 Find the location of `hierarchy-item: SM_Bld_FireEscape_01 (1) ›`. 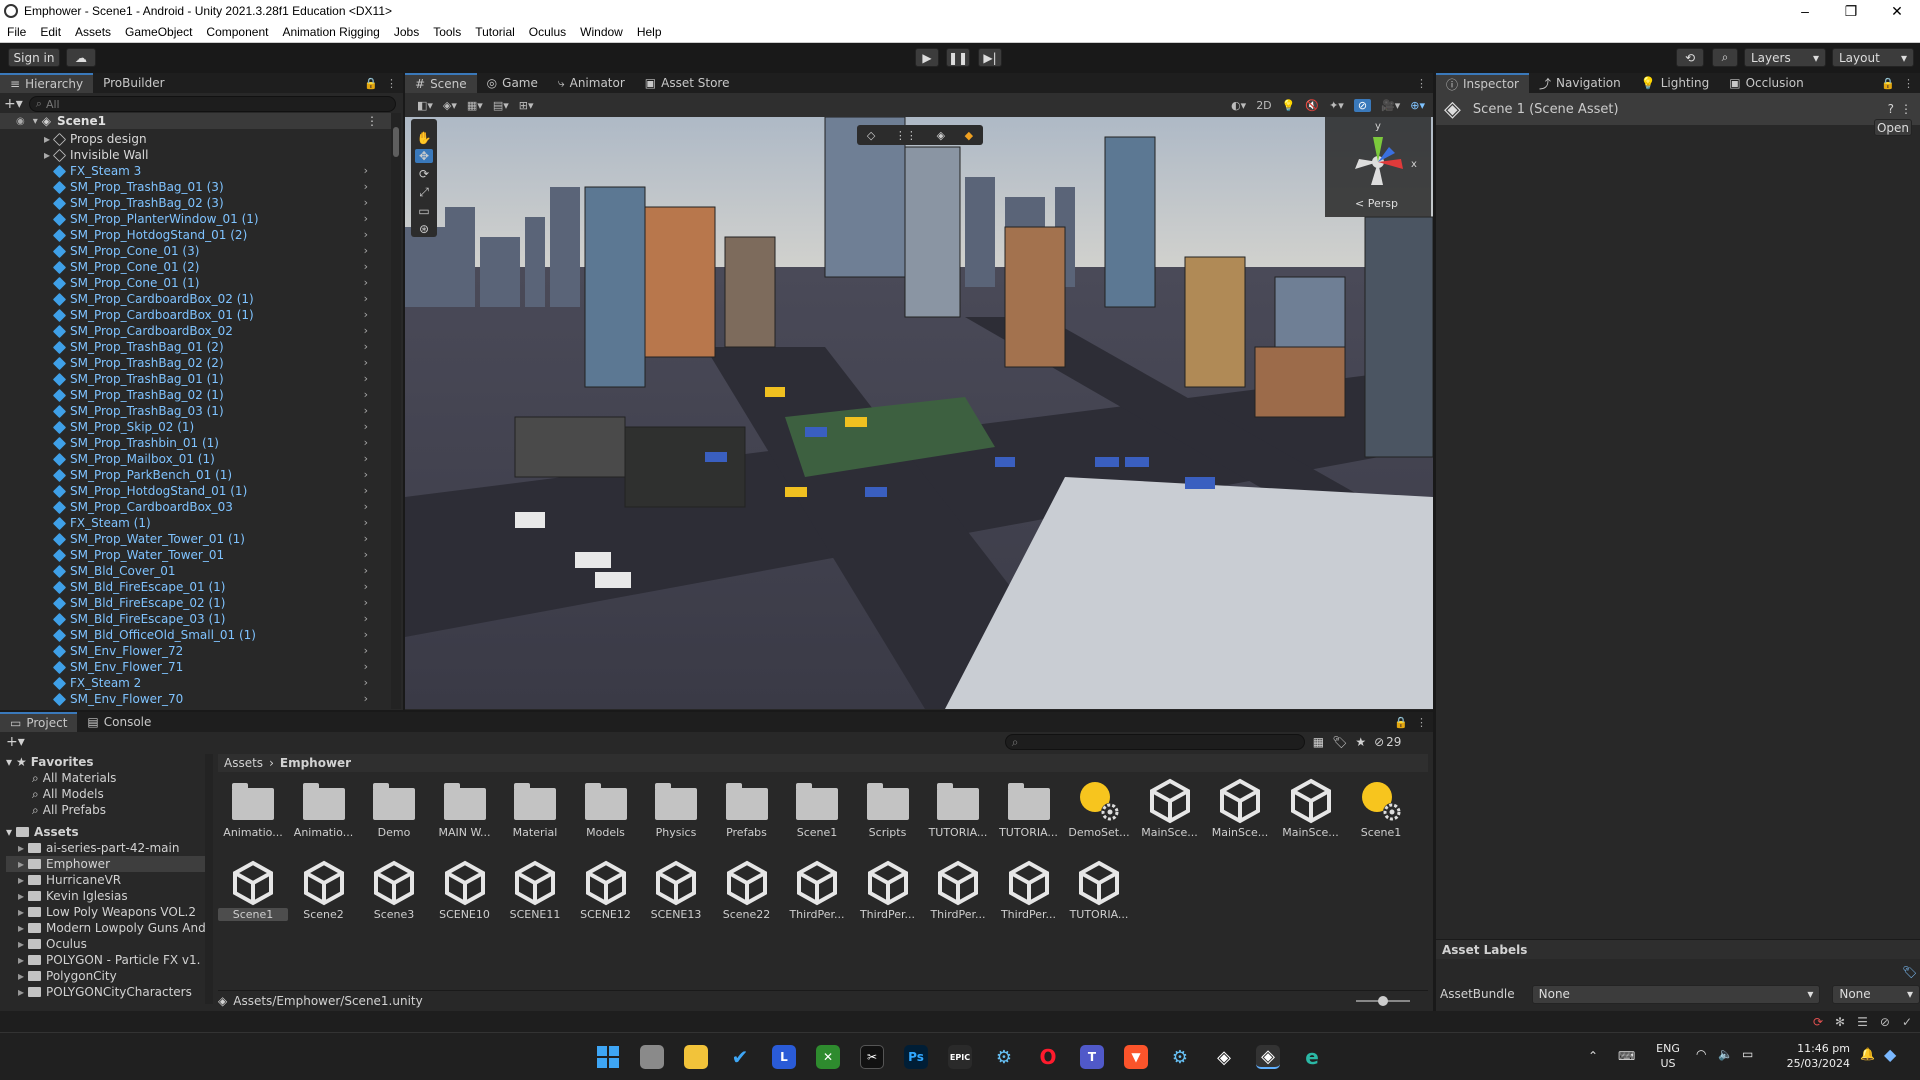

hierarchy-item: SM_Bld_FireEscape_01 (1) › is located at coordinates (195, 587).